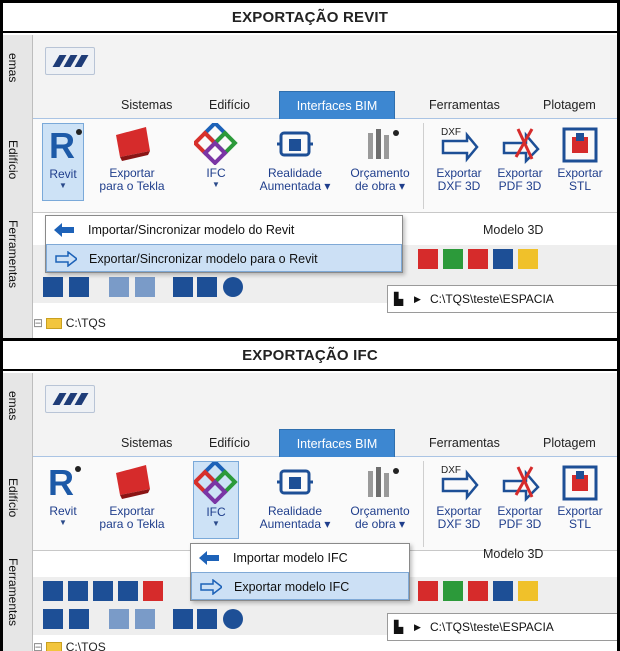  I want to click on ifc-dropdown-menu: Importar modelo IFC Exportar modelo IFC, so click(300, 572).